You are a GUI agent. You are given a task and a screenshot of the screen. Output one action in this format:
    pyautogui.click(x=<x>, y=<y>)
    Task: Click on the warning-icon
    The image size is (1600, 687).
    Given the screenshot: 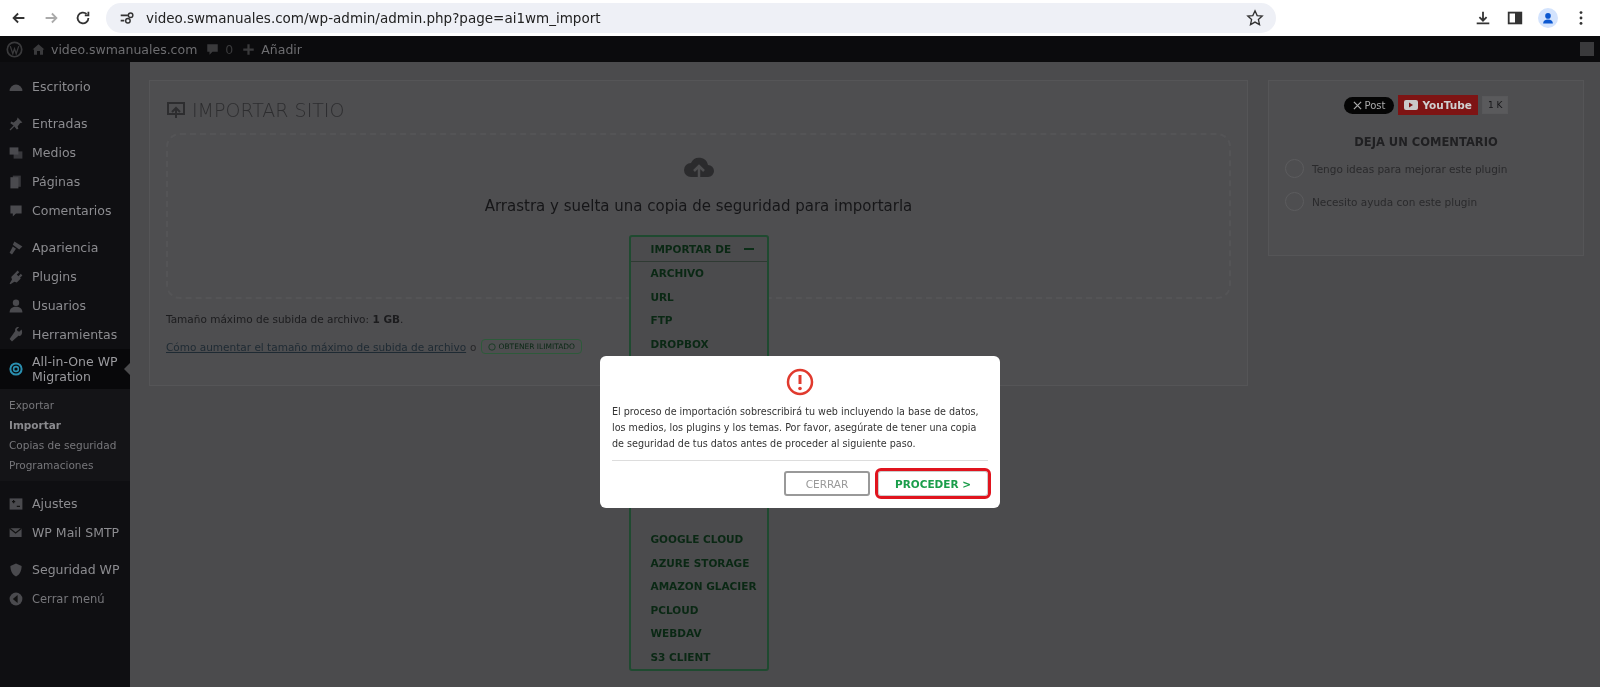 What is the action you would take?
    pyautogui.click(x=800, y=382)
    